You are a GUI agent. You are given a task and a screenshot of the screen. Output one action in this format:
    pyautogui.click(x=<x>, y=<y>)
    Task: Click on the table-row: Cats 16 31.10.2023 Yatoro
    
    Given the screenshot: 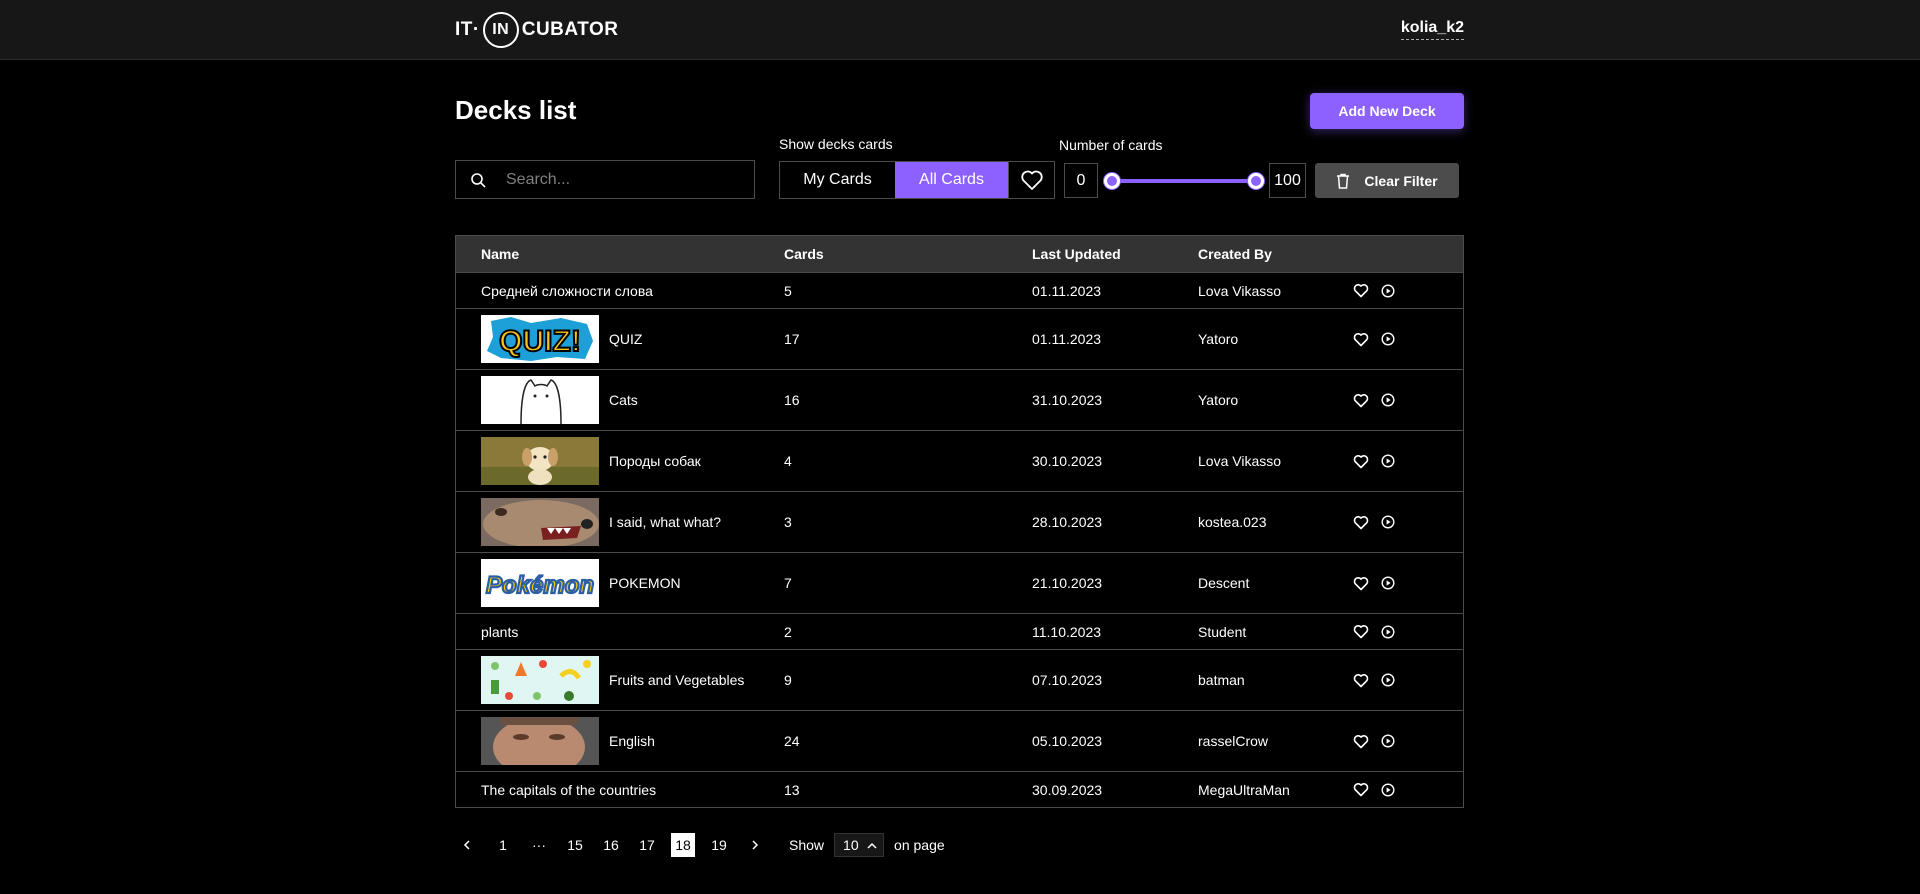 What is the action you would take?
    pyautogui.click(x=959, y=399)
    